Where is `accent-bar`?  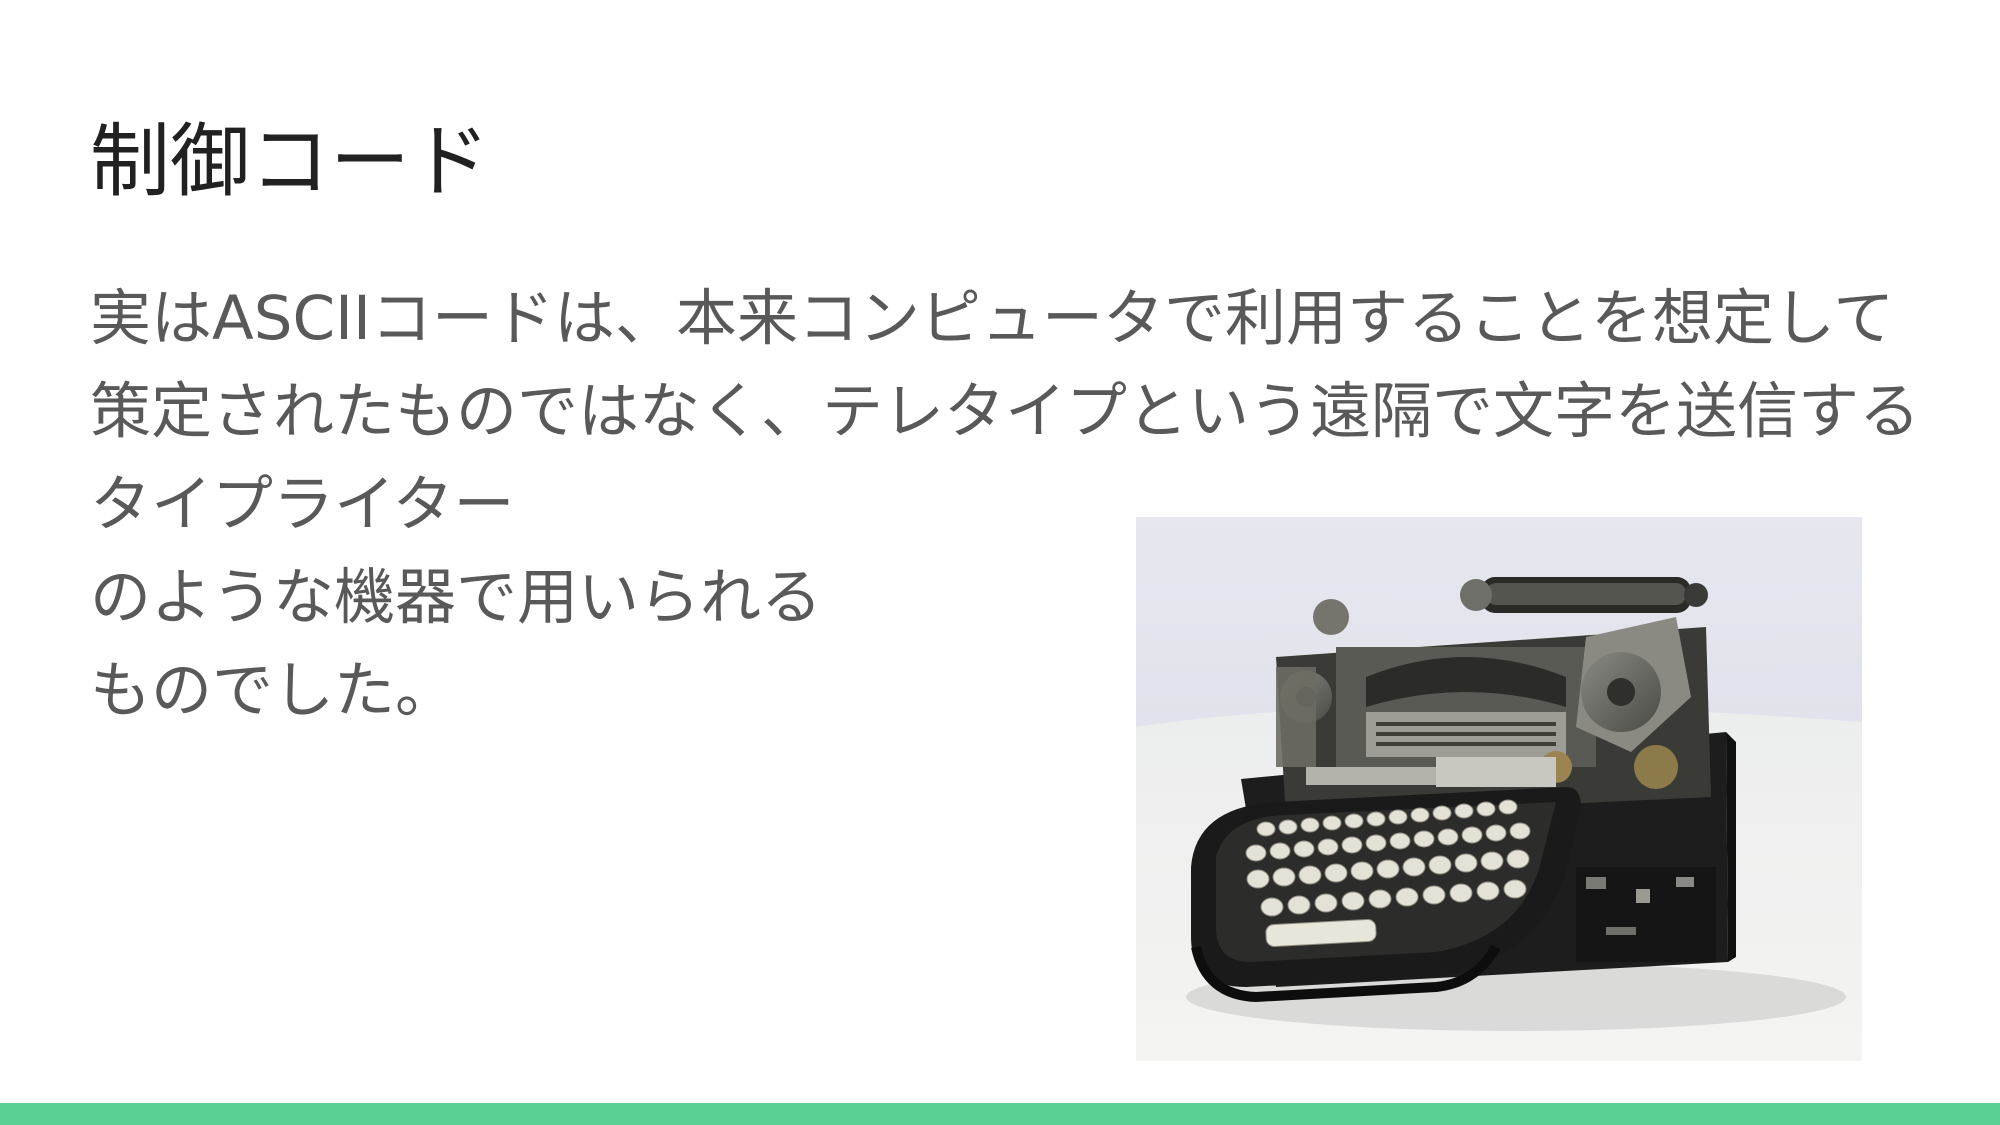
accent-bar is located at coordinates (1000, 1114).